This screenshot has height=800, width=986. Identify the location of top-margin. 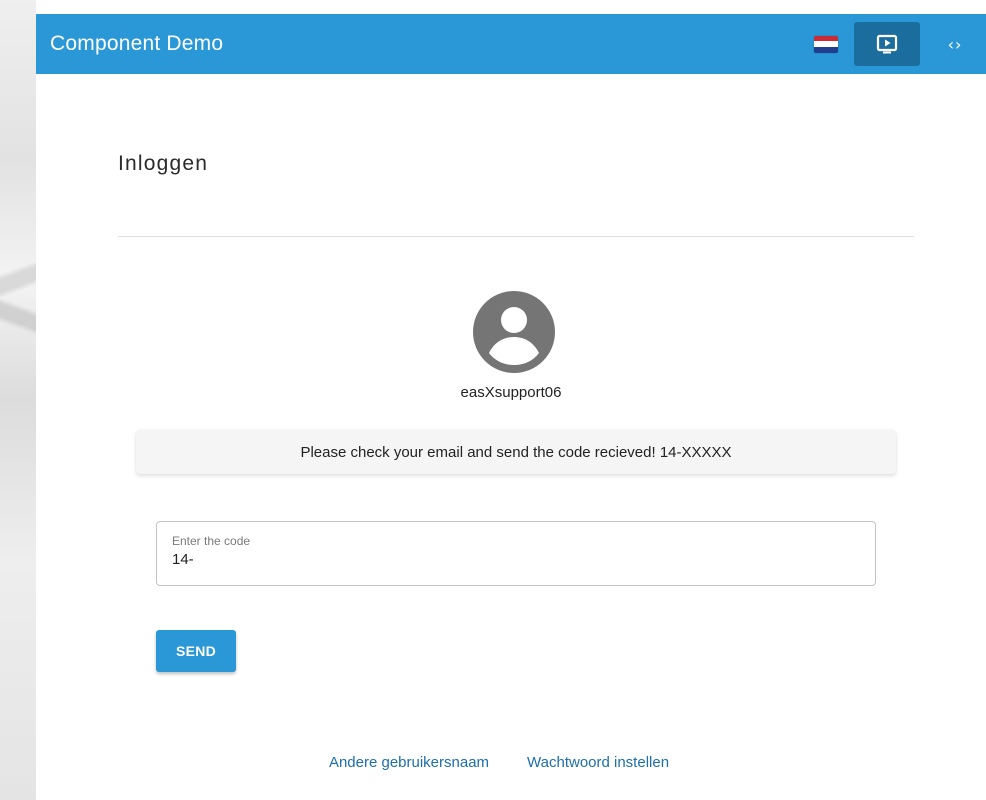
(493, 7).